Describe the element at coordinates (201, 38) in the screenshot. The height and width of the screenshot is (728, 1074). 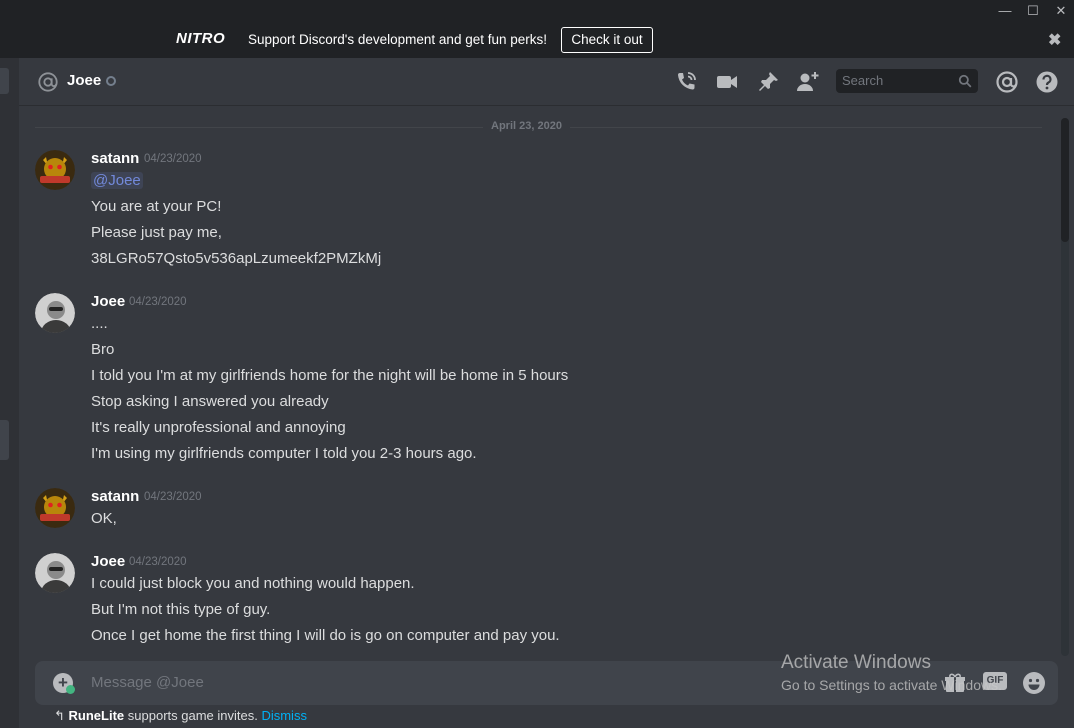
I see `nitro-logo: NITRO` at that location.